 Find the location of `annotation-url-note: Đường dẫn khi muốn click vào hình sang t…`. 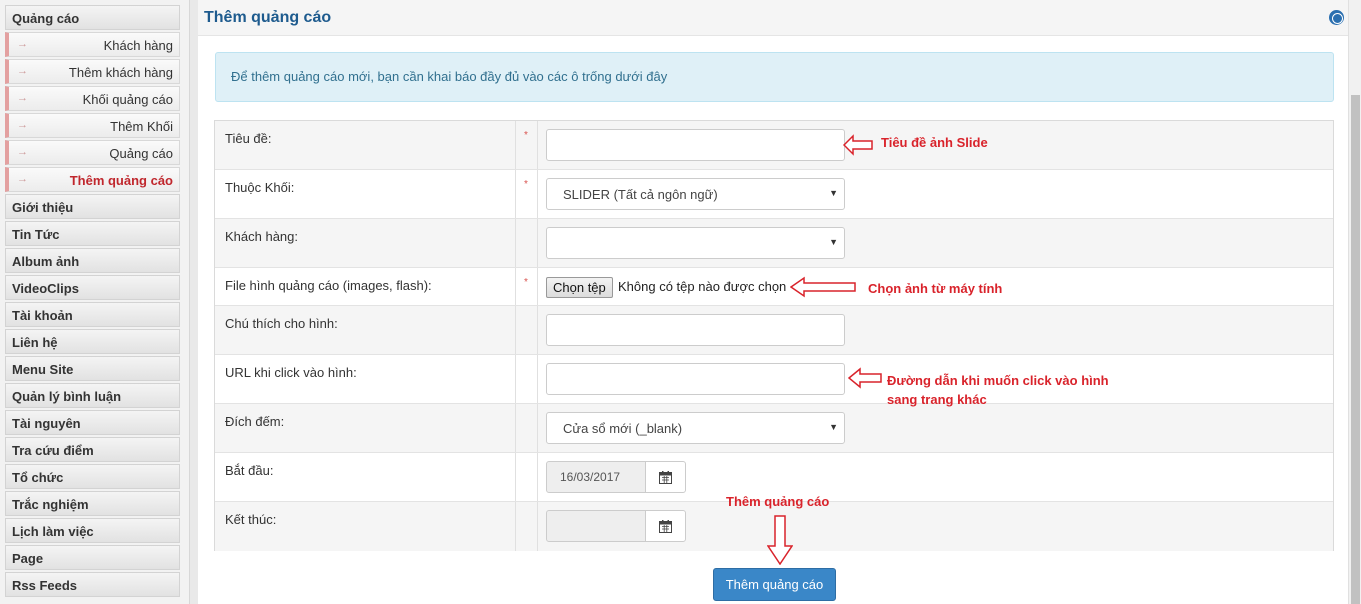

annotation-url-note: Đường dẫn khi muốn click vào hình sang t… is located at coordinates (998, 390).